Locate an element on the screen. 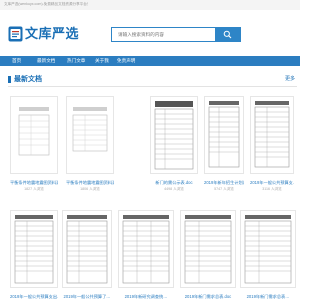 Image resolution: width=320 pixels, height=300 pixels. doc-card: 平衡条件地震地震图资料汇… 1827 人浏览 is located at coordinates (34, 146).